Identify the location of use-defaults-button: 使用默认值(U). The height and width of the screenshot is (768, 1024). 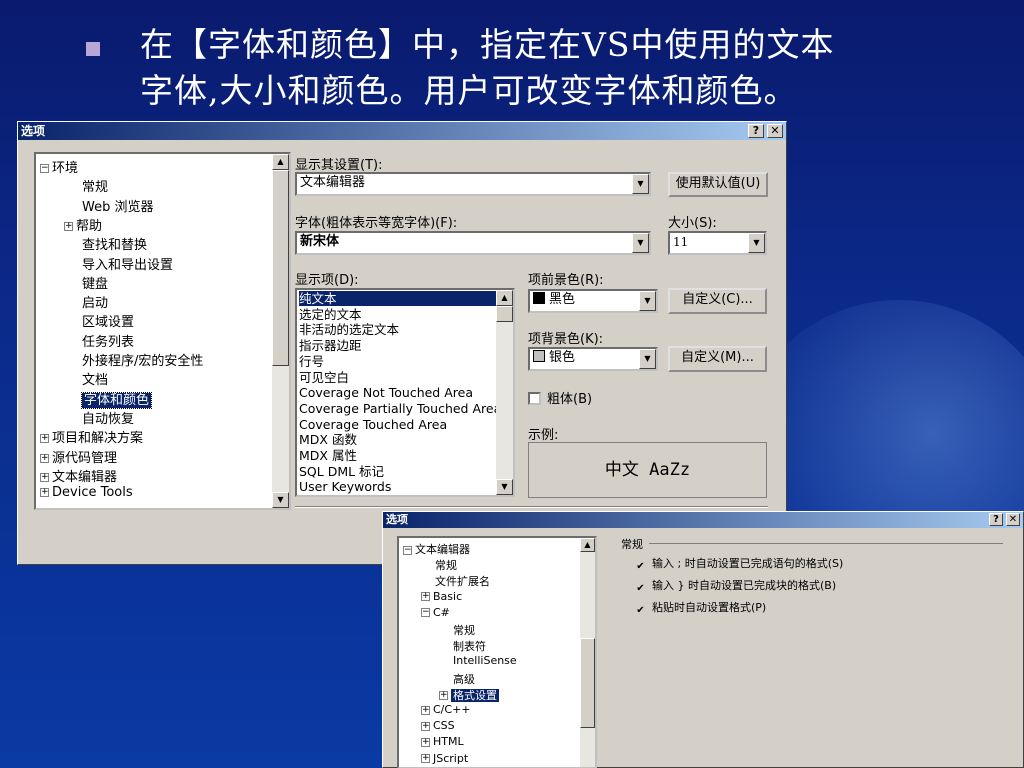
(718, 184).